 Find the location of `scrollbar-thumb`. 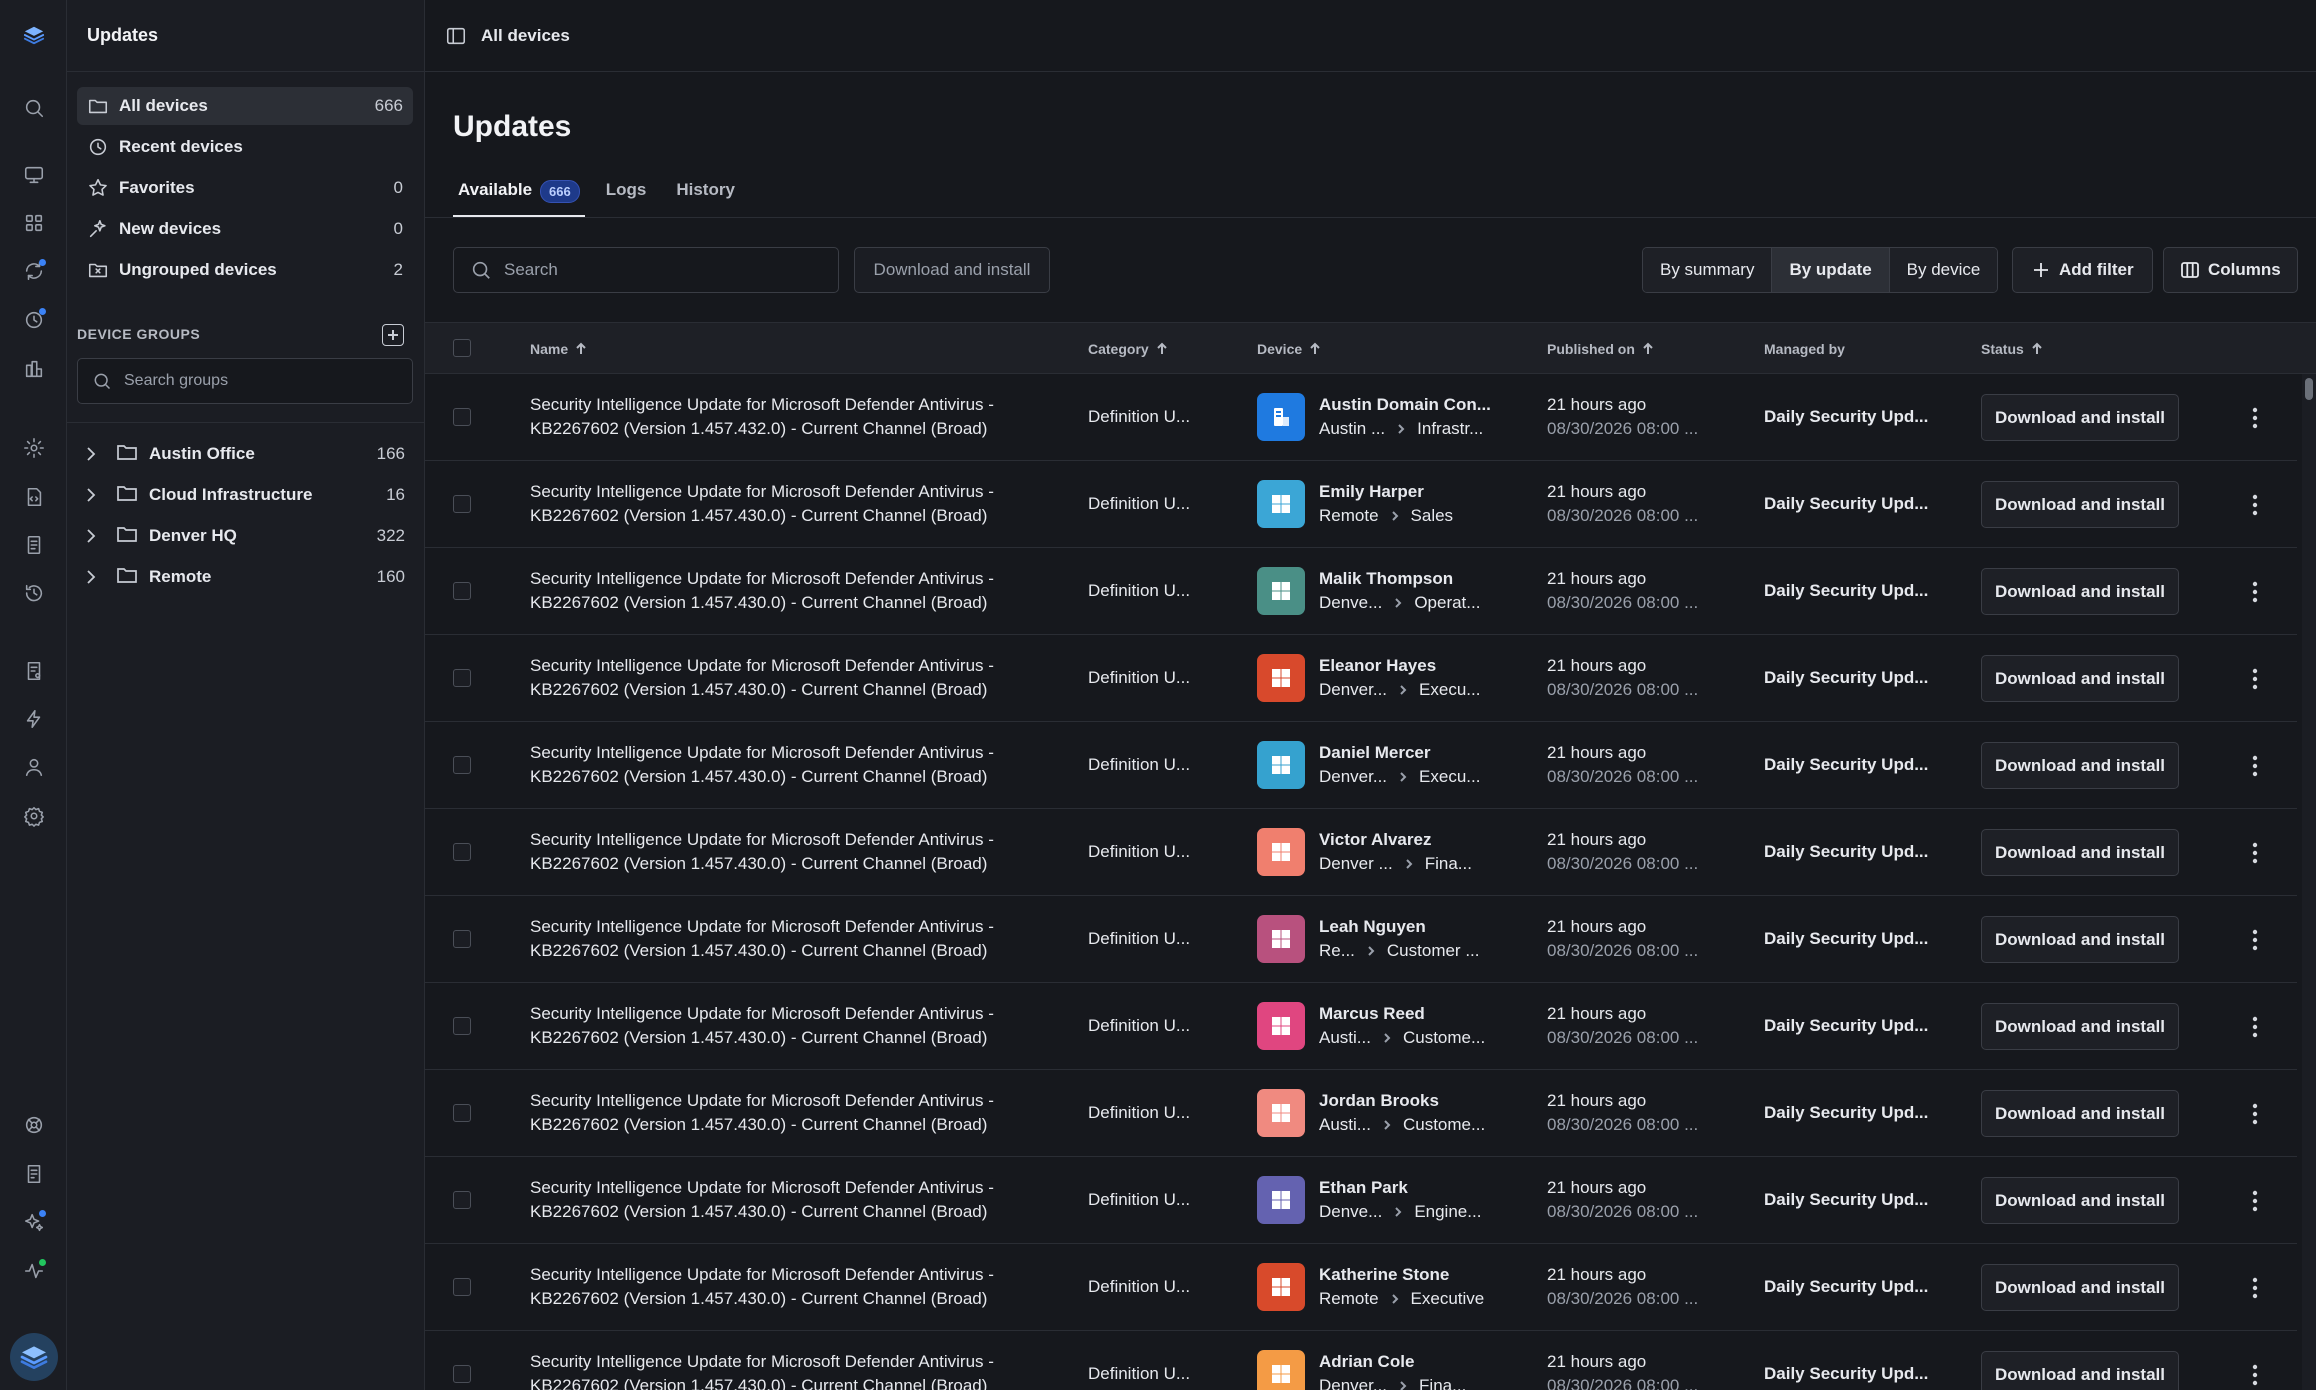

scrollbar-thumb is located at coordinates (2309, 389).